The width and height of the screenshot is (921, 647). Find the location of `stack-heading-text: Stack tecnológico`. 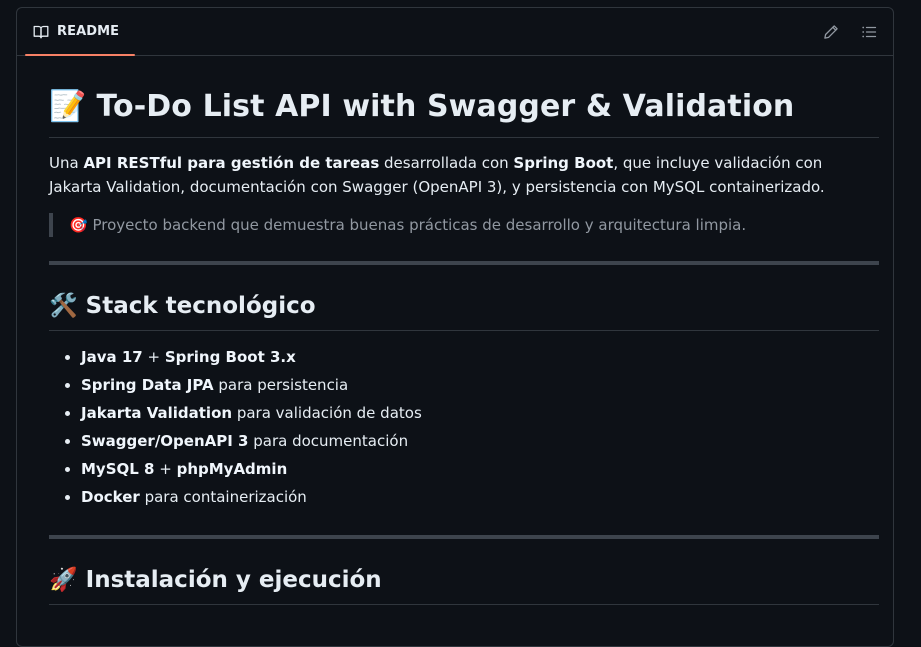

stack-heading-text: Stack tecnológico is located at coordinates (200, 306).